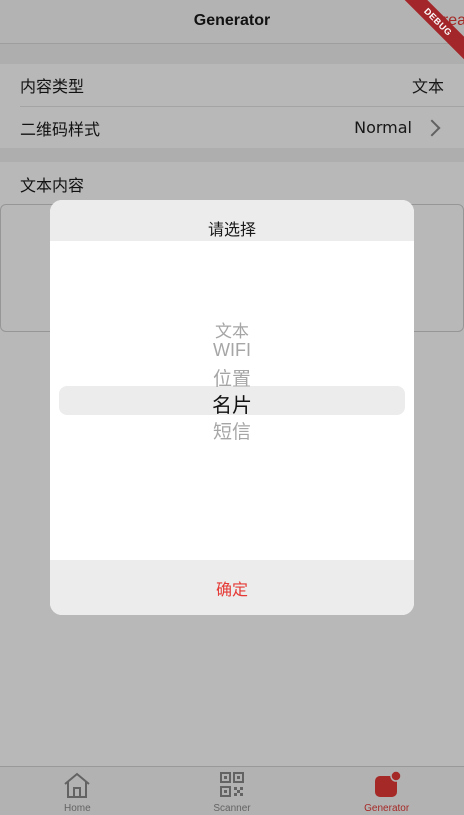 The image size is (464, 815). Describe the element at coordinates (232, 587) in the screenshot. I see `confirm-button: 确定` at that location.